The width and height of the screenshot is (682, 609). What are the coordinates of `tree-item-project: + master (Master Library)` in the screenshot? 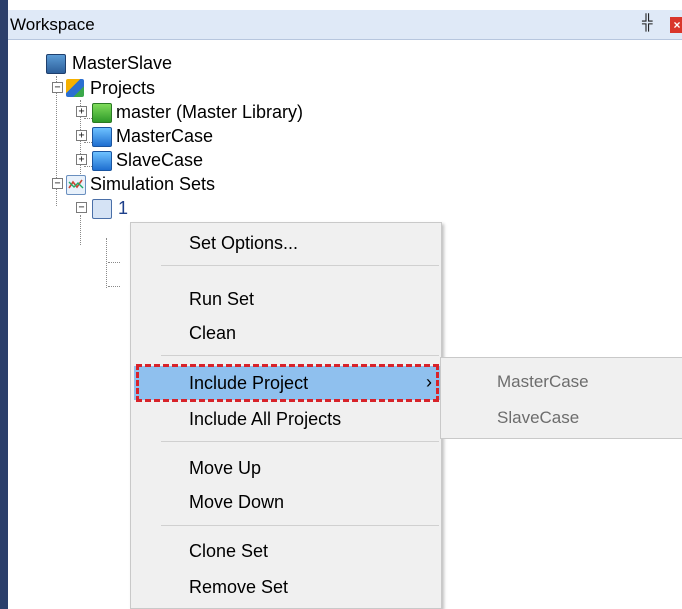 It's located at (236, 113).